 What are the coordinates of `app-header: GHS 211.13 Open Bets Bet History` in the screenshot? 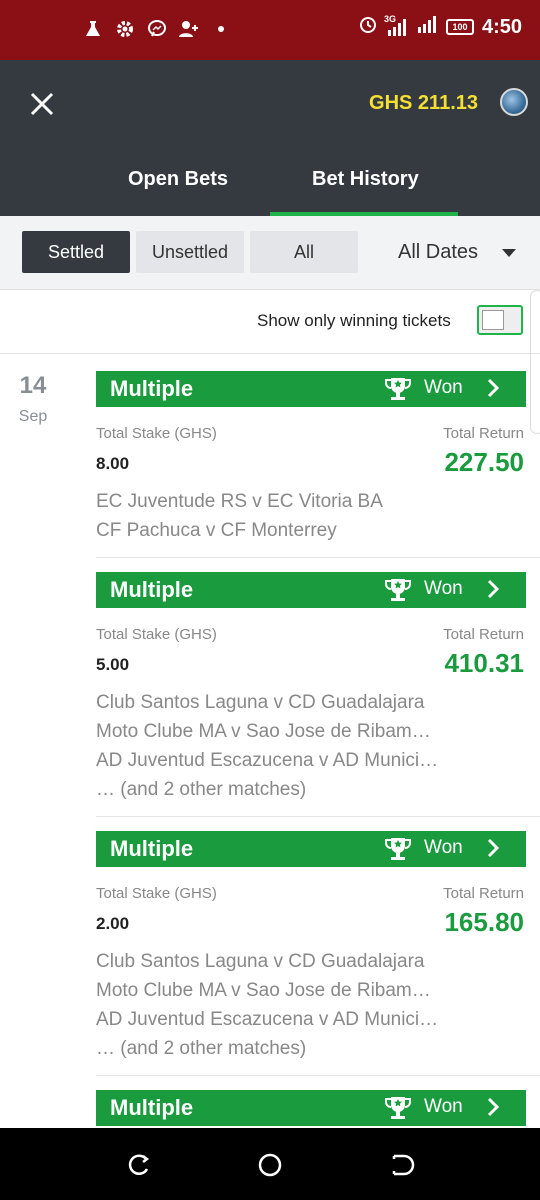 It's located at (270, 138).